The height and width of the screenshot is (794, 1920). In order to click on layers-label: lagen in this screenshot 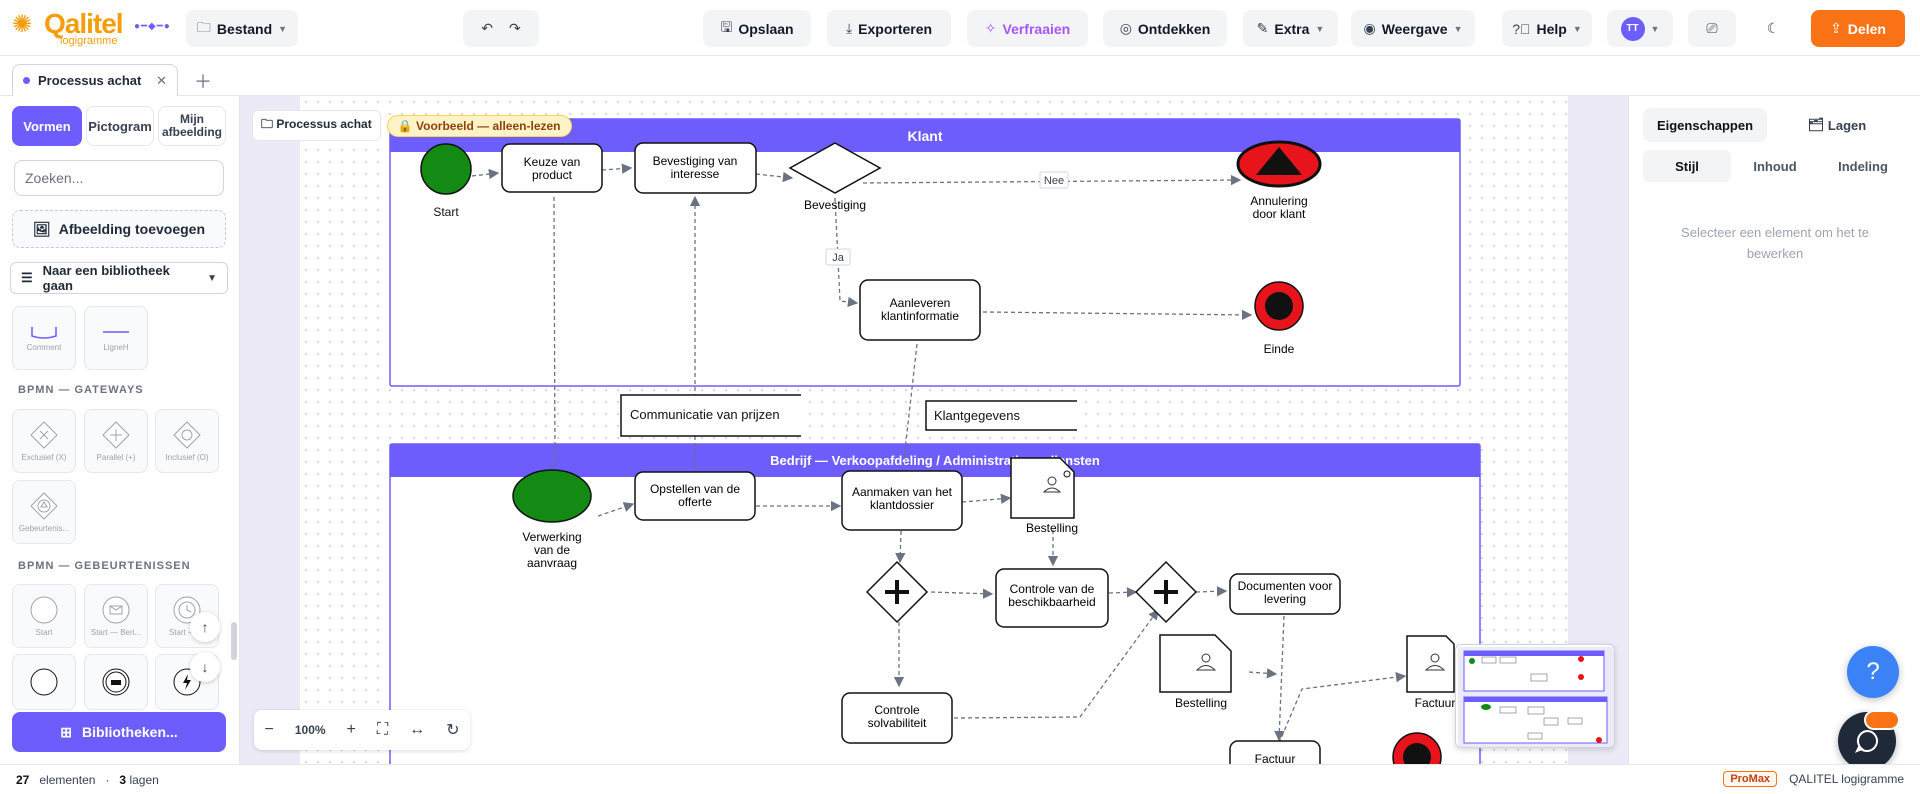, I will do `click(144, 780)`.